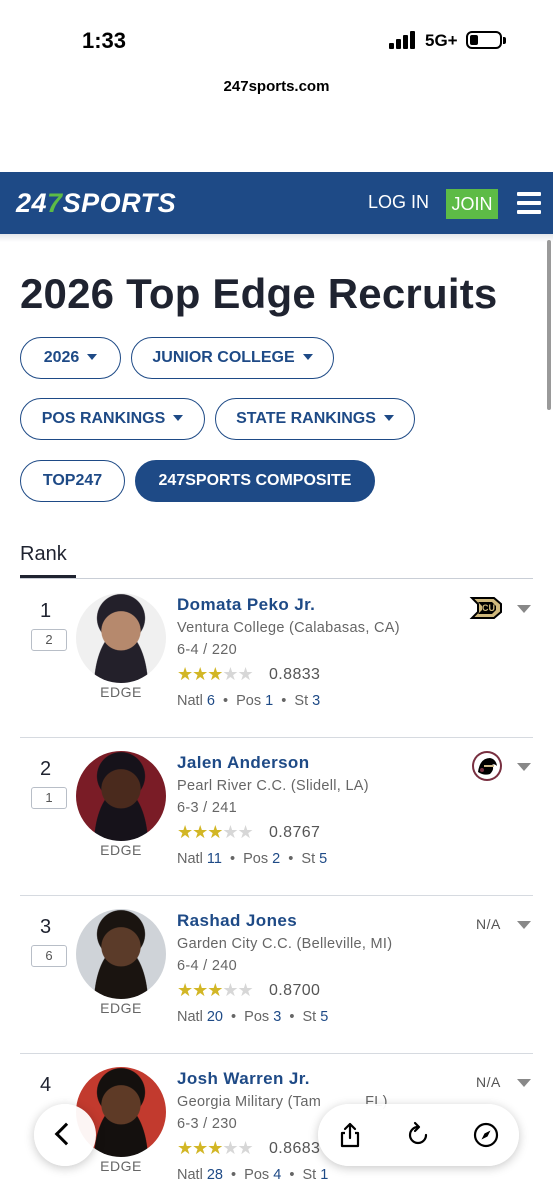 The image size is (553, 1200). I want to click on pos-rank-link: 1, so click(269, 701).